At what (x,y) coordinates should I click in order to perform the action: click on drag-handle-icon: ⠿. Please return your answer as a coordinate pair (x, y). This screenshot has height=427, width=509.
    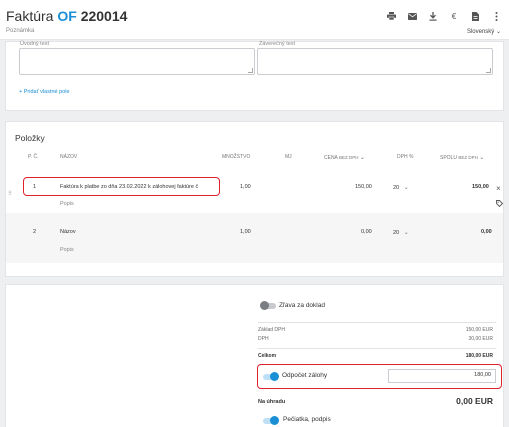
    Looking at the image, I should click on (10, 194).